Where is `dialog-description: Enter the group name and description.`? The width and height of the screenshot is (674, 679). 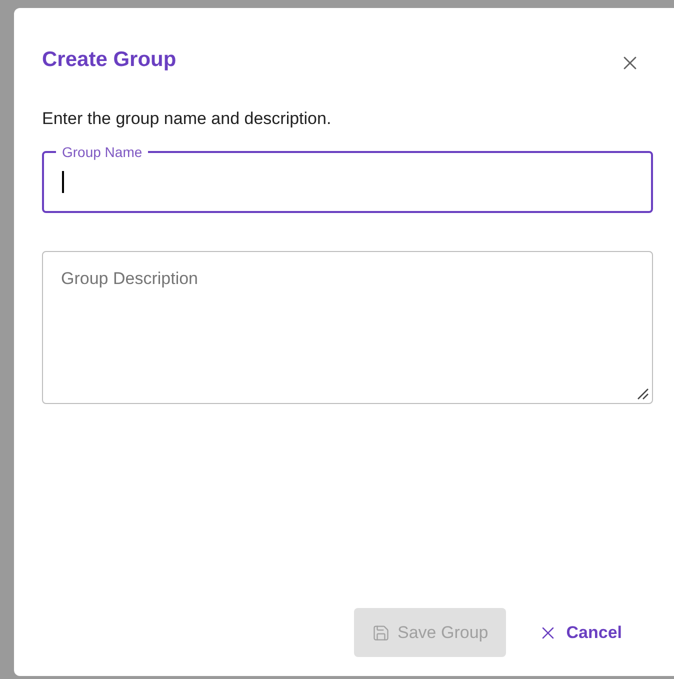
dialog-description: Enter the group name and description. is located at coordinates (187, 119).